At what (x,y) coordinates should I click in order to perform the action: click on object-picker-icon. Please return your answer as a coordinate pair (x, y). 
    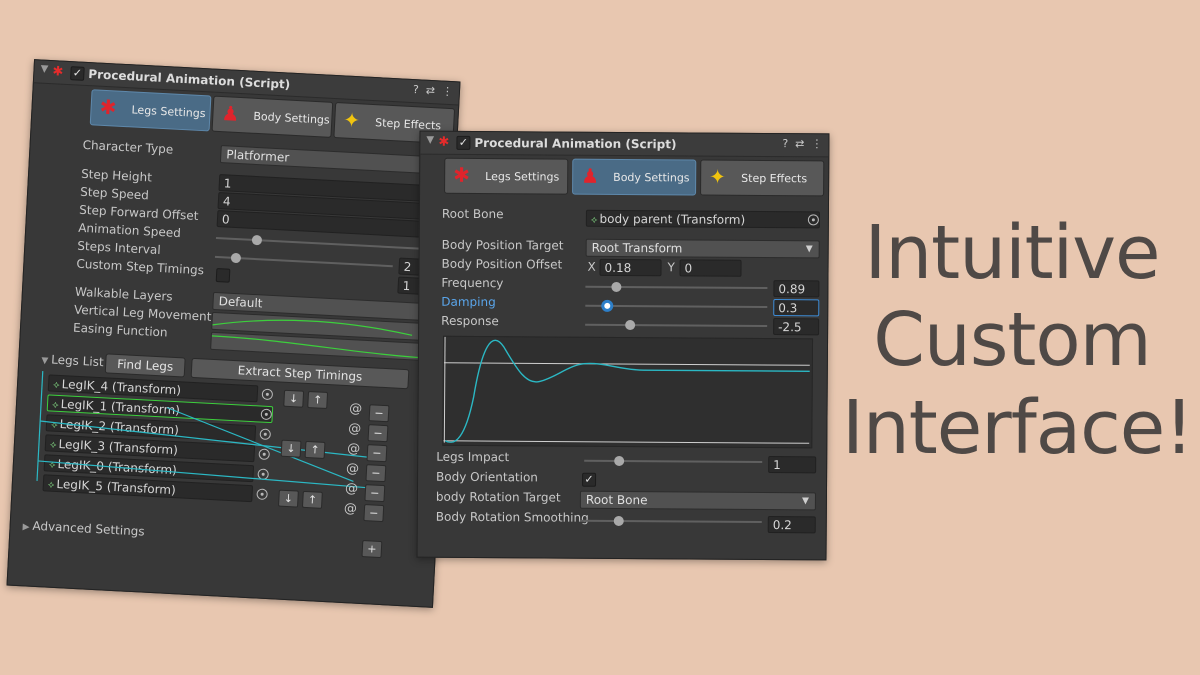
    Looking at the image, I should click on (813, 220).